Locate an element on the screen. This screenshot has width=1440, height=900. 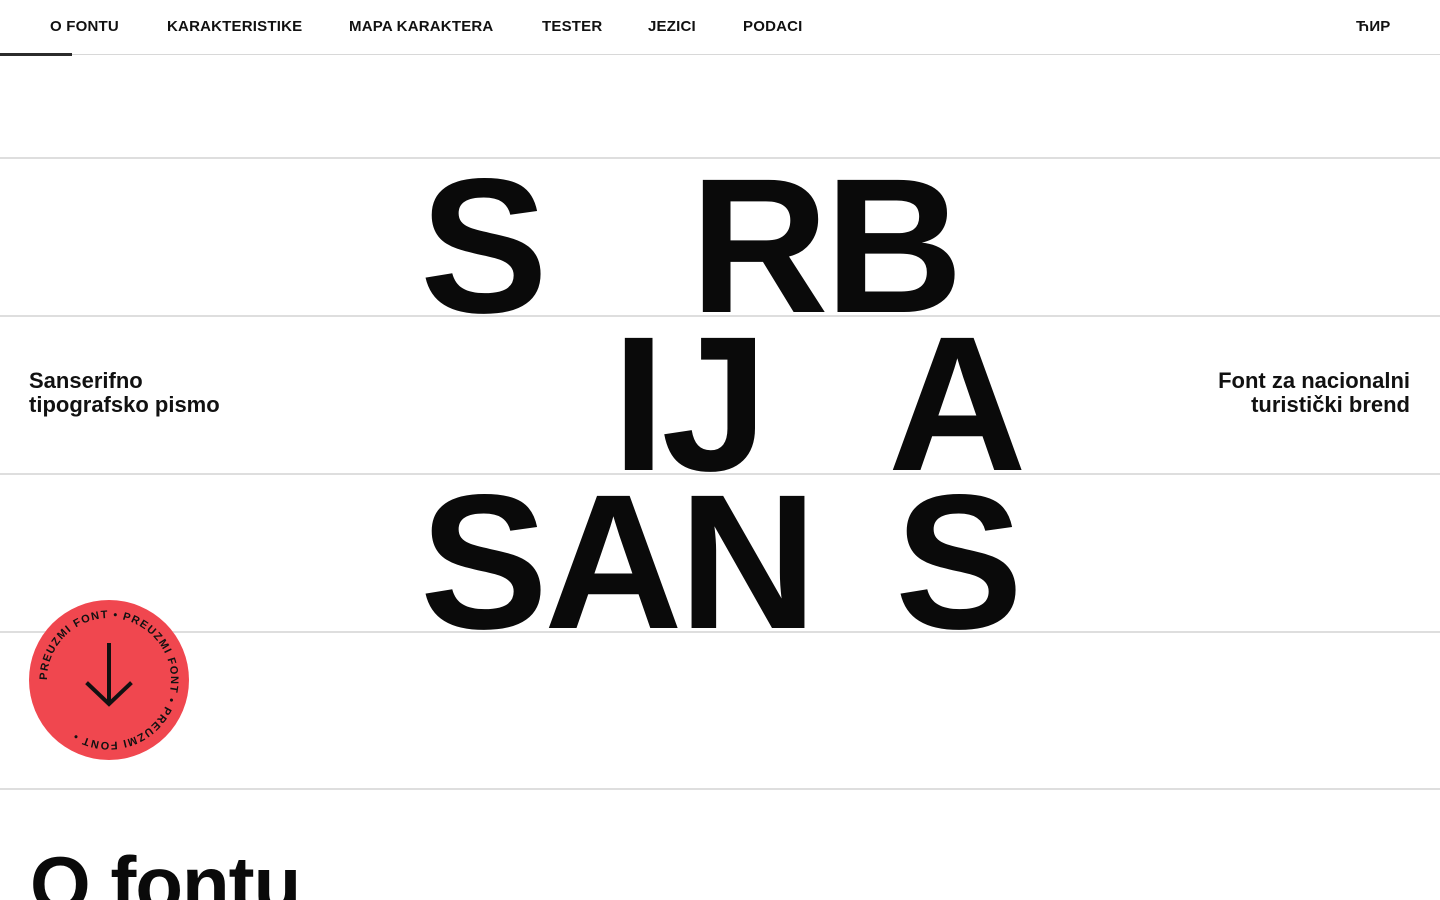
hero-letters-row3-right: S is located at coordinates (959, 561).